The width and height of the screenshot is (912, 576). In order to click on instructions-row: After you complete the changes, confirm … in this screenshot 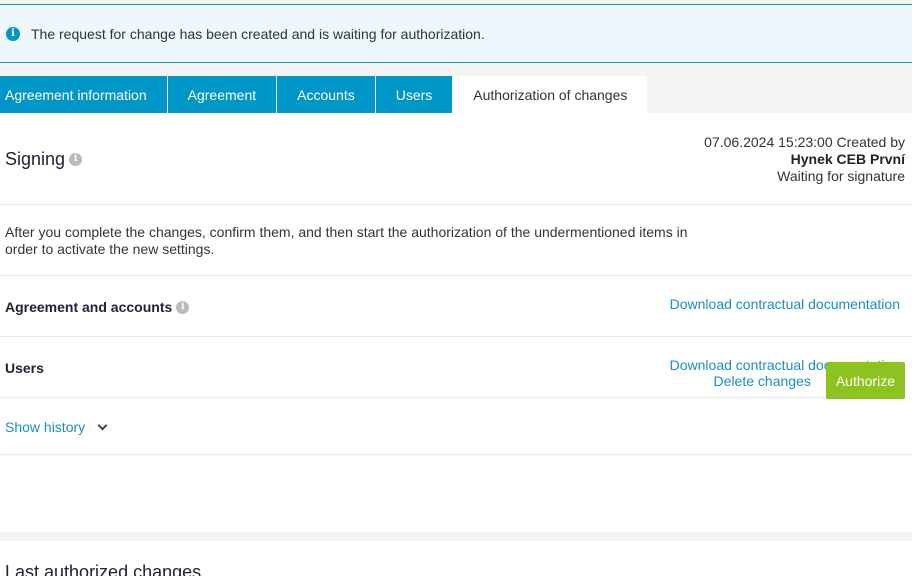, I will do `click(456, 240)`.